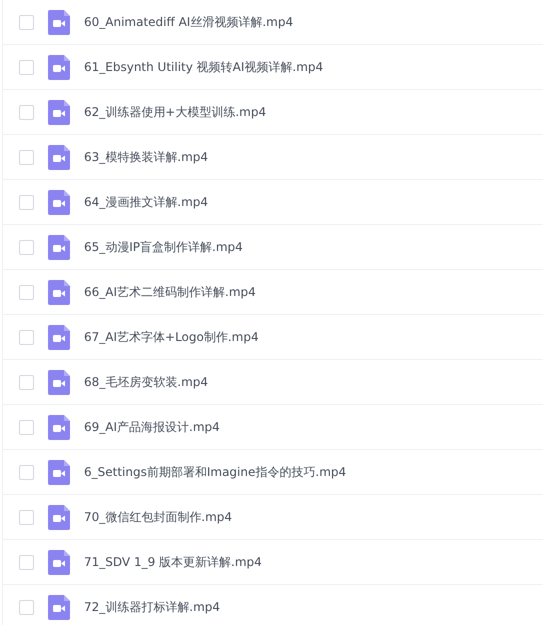 The width and height of the screenshot is (543, 625). Describe the element at coordinates (173, 562) in the screenshot. I see `file-name: 71_SDV 1_9 版本更新详解.mp4` at that location.